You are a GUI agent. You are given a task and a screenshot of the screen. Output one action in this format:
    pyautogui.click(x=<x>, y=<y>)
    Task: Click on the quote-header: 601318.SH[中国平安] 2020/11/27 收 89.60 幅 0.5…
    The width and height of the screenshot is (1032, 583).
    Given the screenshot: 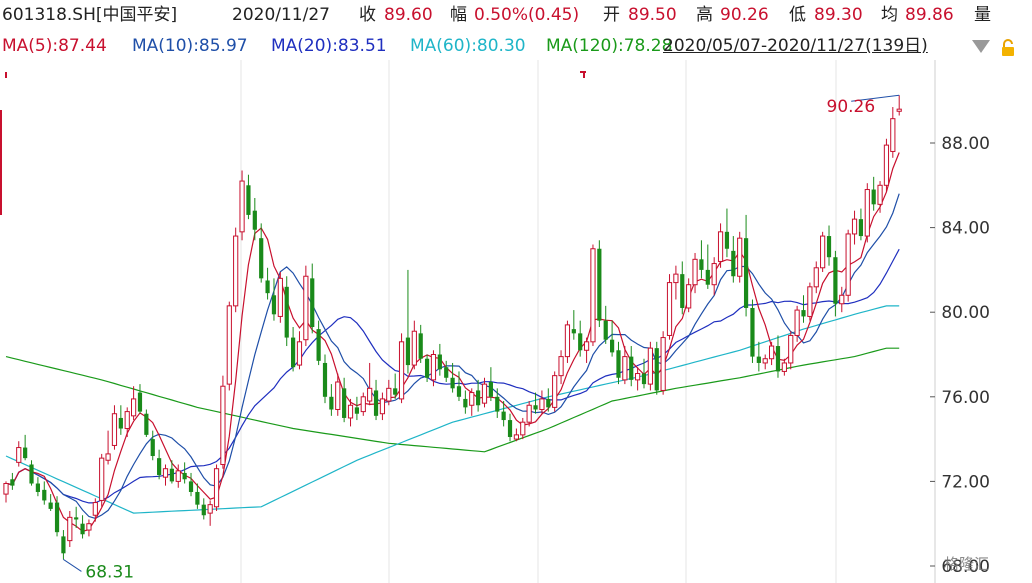 What is the action you would take?
    pyautogui.click(x=516, y=15)
    